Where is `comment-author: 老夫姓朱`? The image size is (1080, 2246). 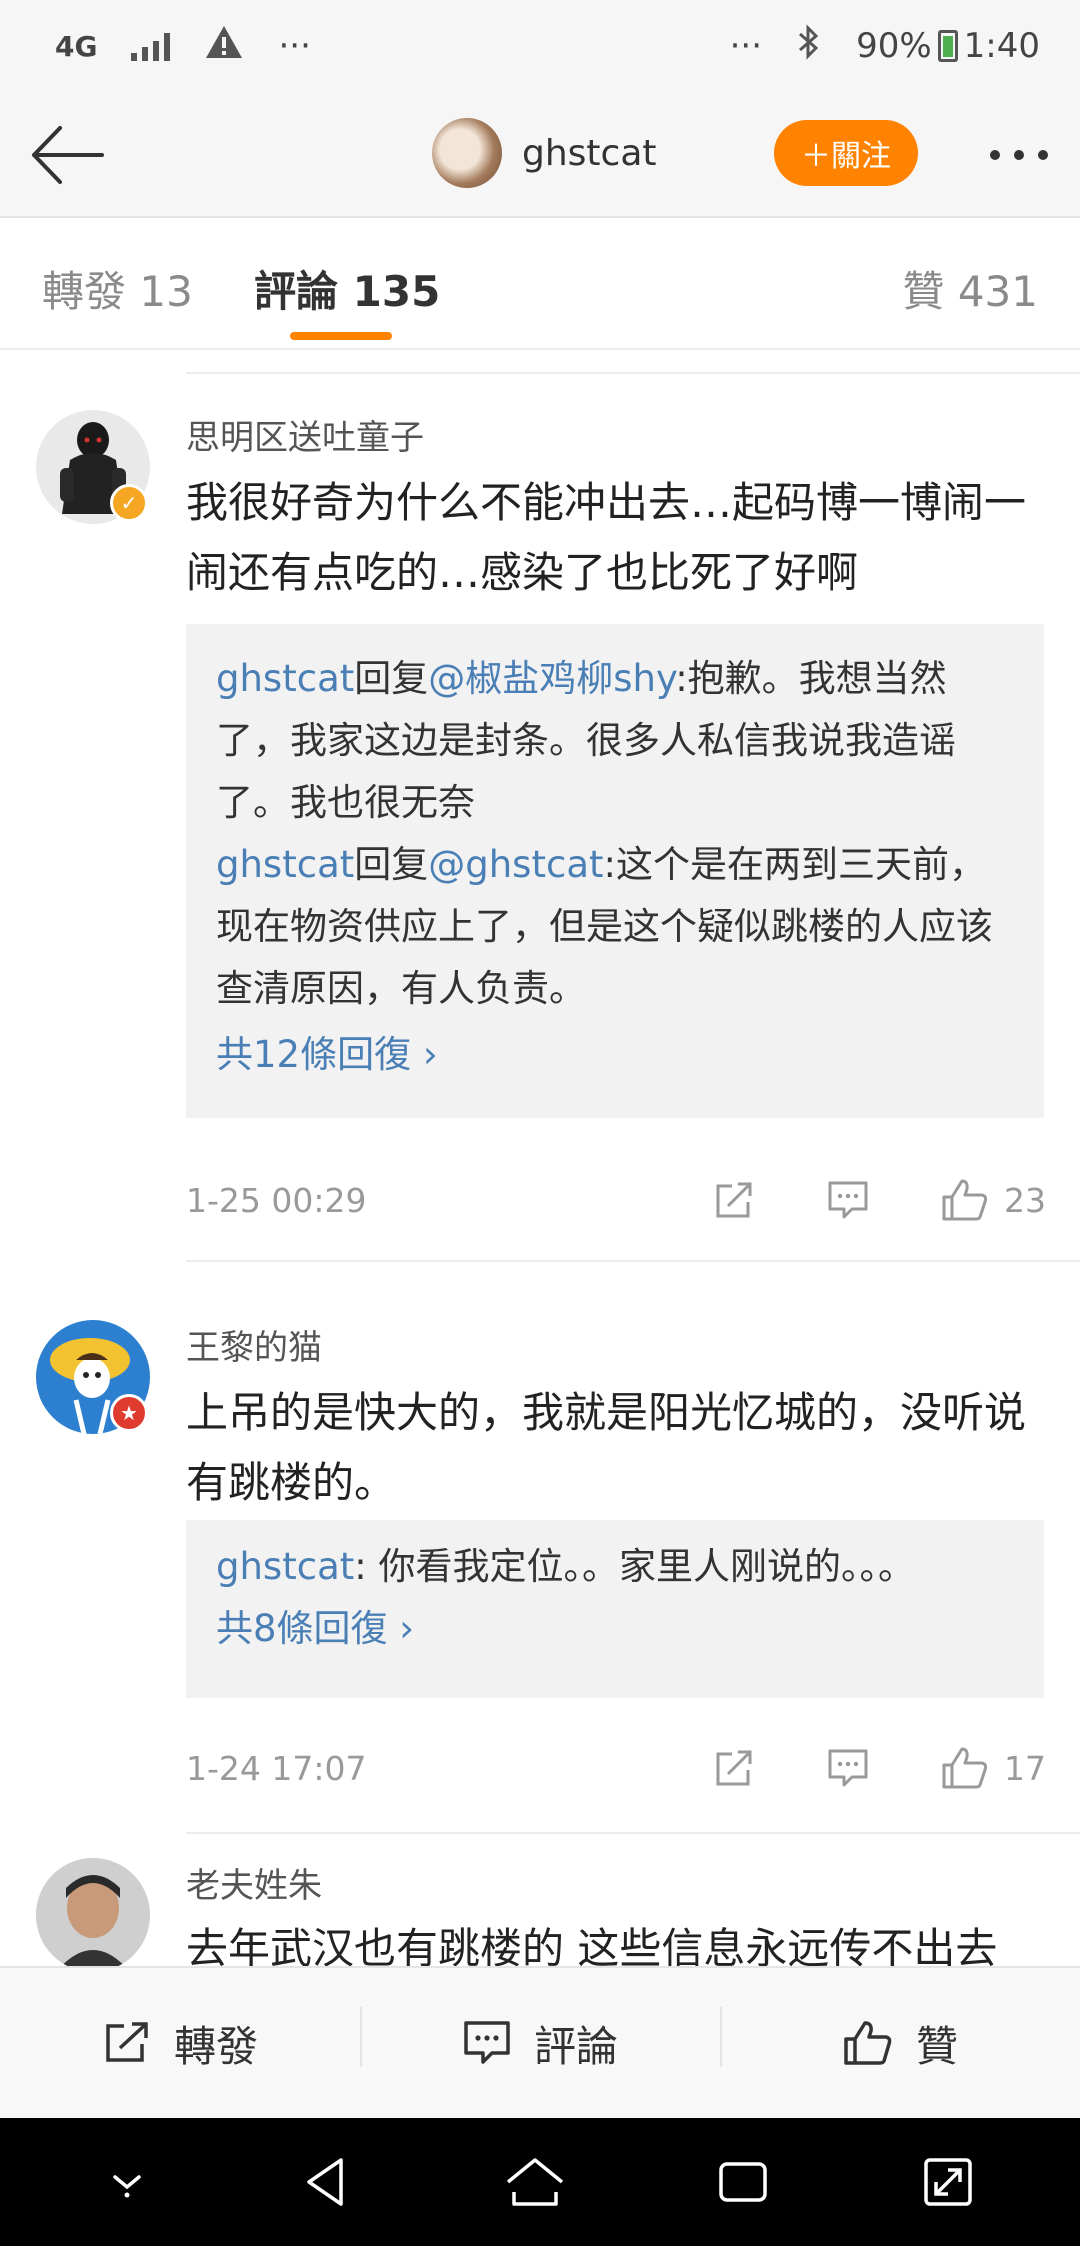
comment-author: 老夫姓朱 is located at coordinates (254, 1882).